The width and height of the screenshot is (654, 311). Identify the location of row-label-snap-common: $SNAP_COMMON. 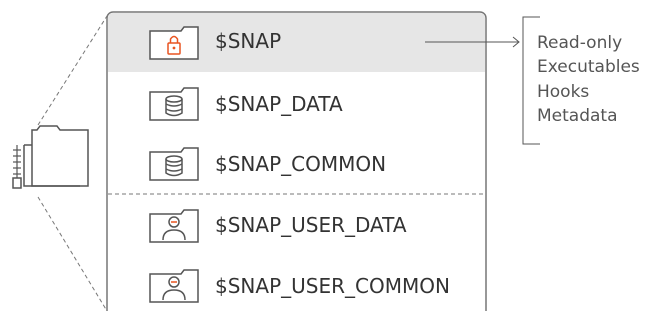
(301, 164).